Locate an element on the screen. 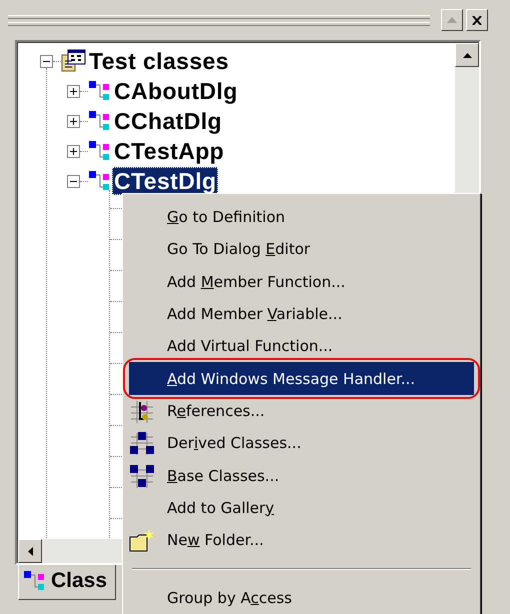 Image resolution: width=510 pixels, height=614 pixels. base-classes-icon is located at coordinates (142, 476).